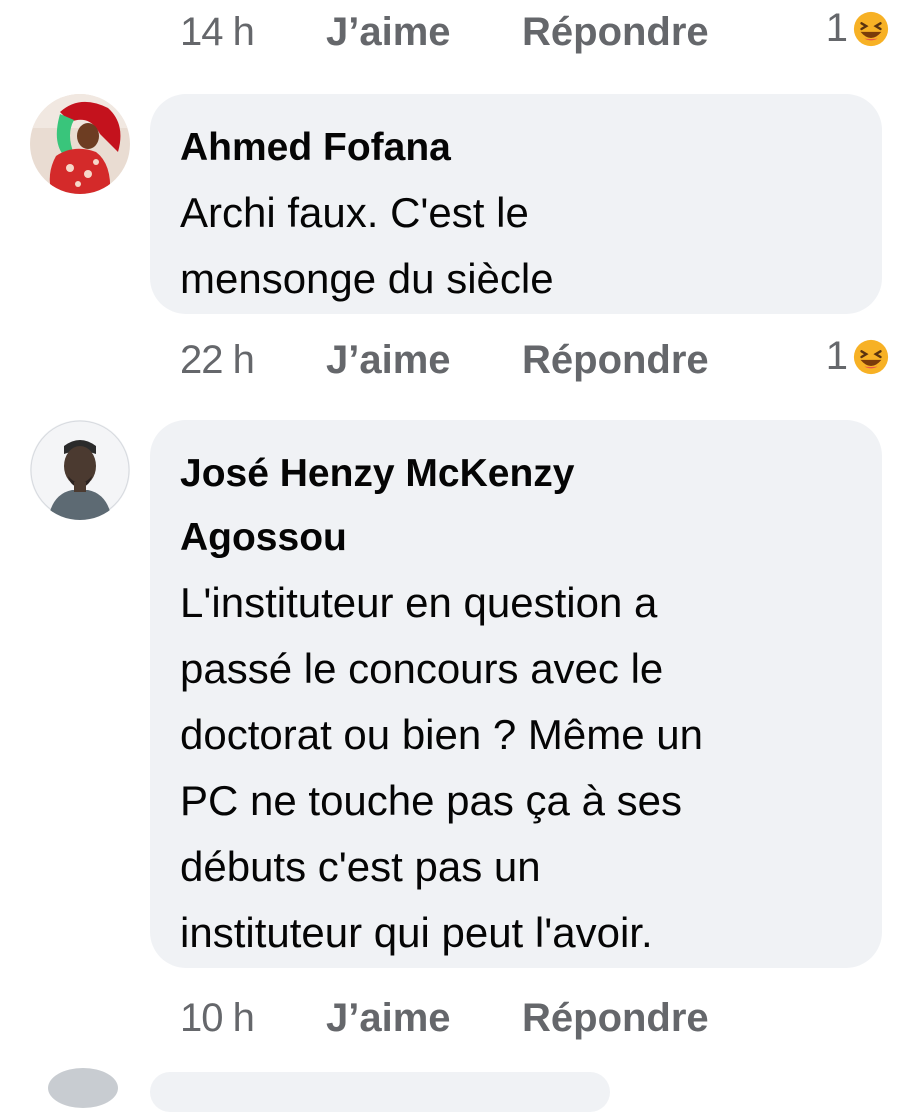  What do you see at coordinates (354, 212) in the screenshot?
I see `comment-text-line: Archi faux. C'est le` at bounding box center [354, 212].